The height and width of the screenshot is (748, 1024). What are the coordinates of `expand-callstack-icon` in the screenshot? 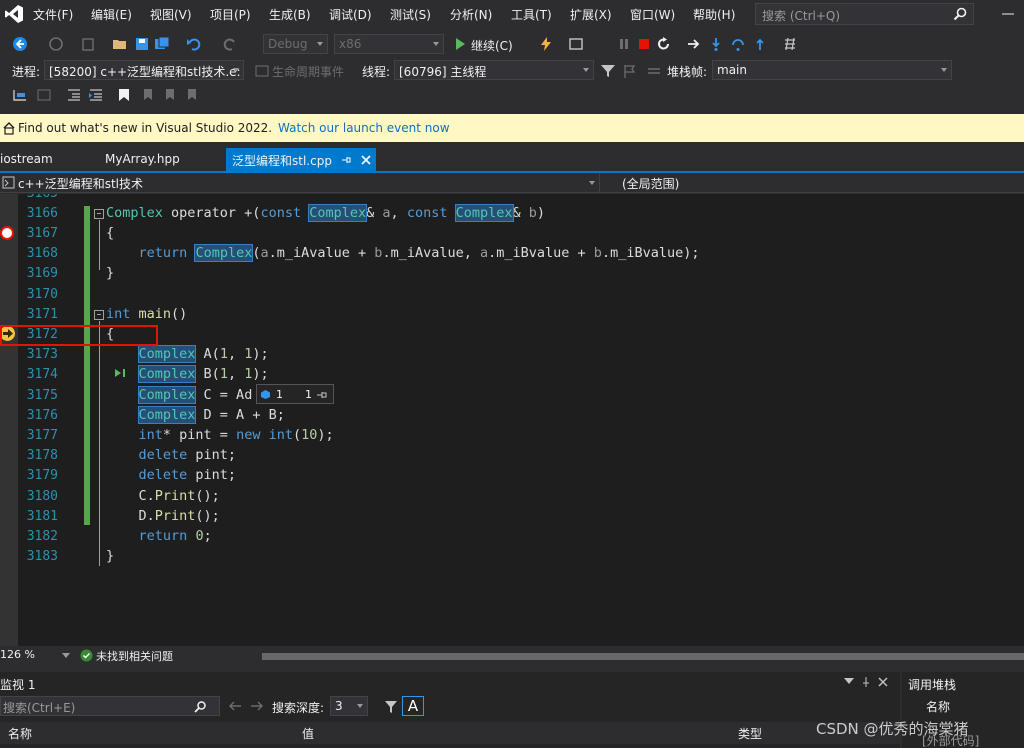 It's located at (654, 71).